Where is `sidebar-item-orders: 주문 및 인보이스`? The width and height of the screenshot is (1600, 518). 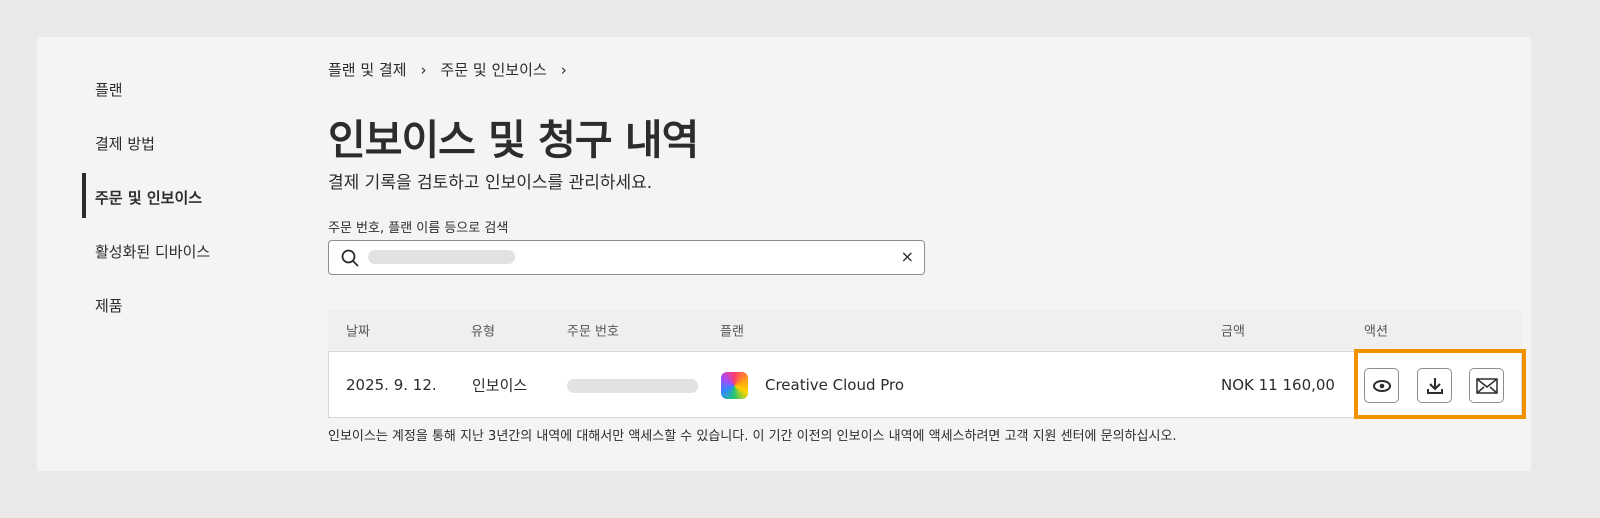
sidebar-item-orders: 주문 및 인보이스 is located at coordinates (148, 197).